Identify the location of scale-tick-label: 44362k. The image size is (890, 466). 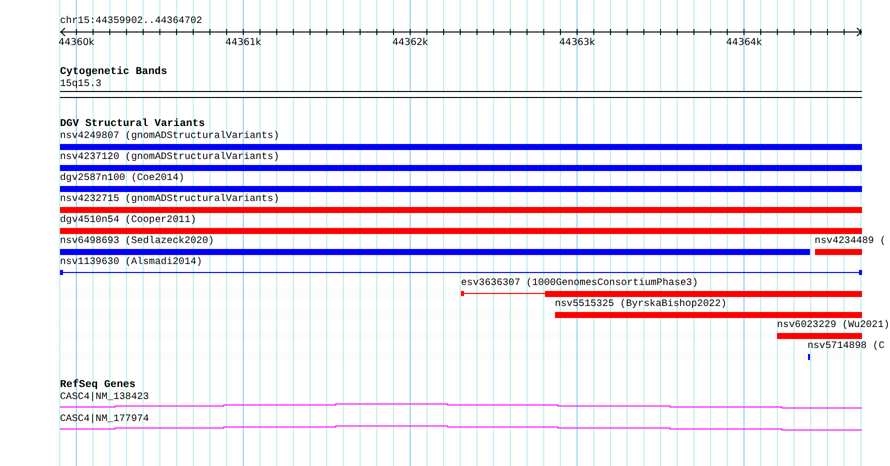
(410, 42).